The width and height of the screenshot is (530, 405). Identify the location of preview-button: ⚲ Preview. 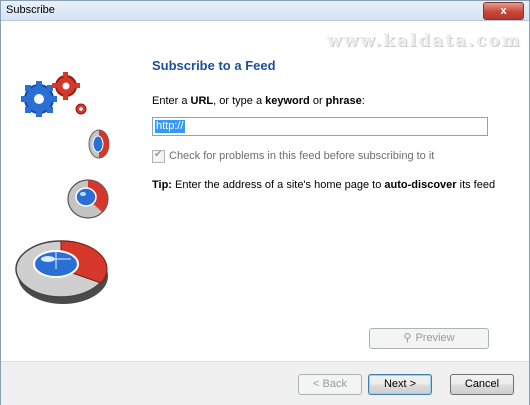
(429, 338).